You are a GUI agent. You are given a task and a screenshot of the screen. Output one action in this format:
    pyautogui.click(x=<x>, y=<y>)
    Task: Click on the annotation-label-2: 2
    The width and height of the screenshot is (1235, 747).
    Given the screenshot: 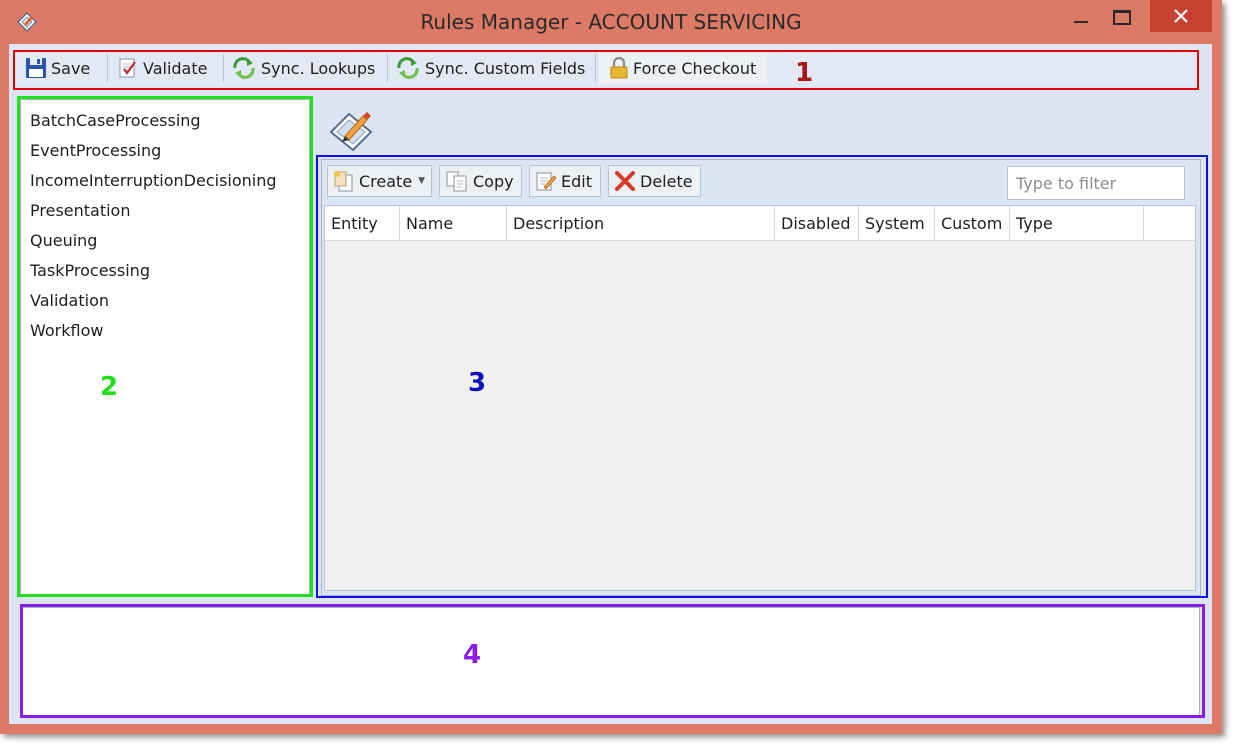 What is the action you would take?
    pyautogui.click(x=109, y=387)
    